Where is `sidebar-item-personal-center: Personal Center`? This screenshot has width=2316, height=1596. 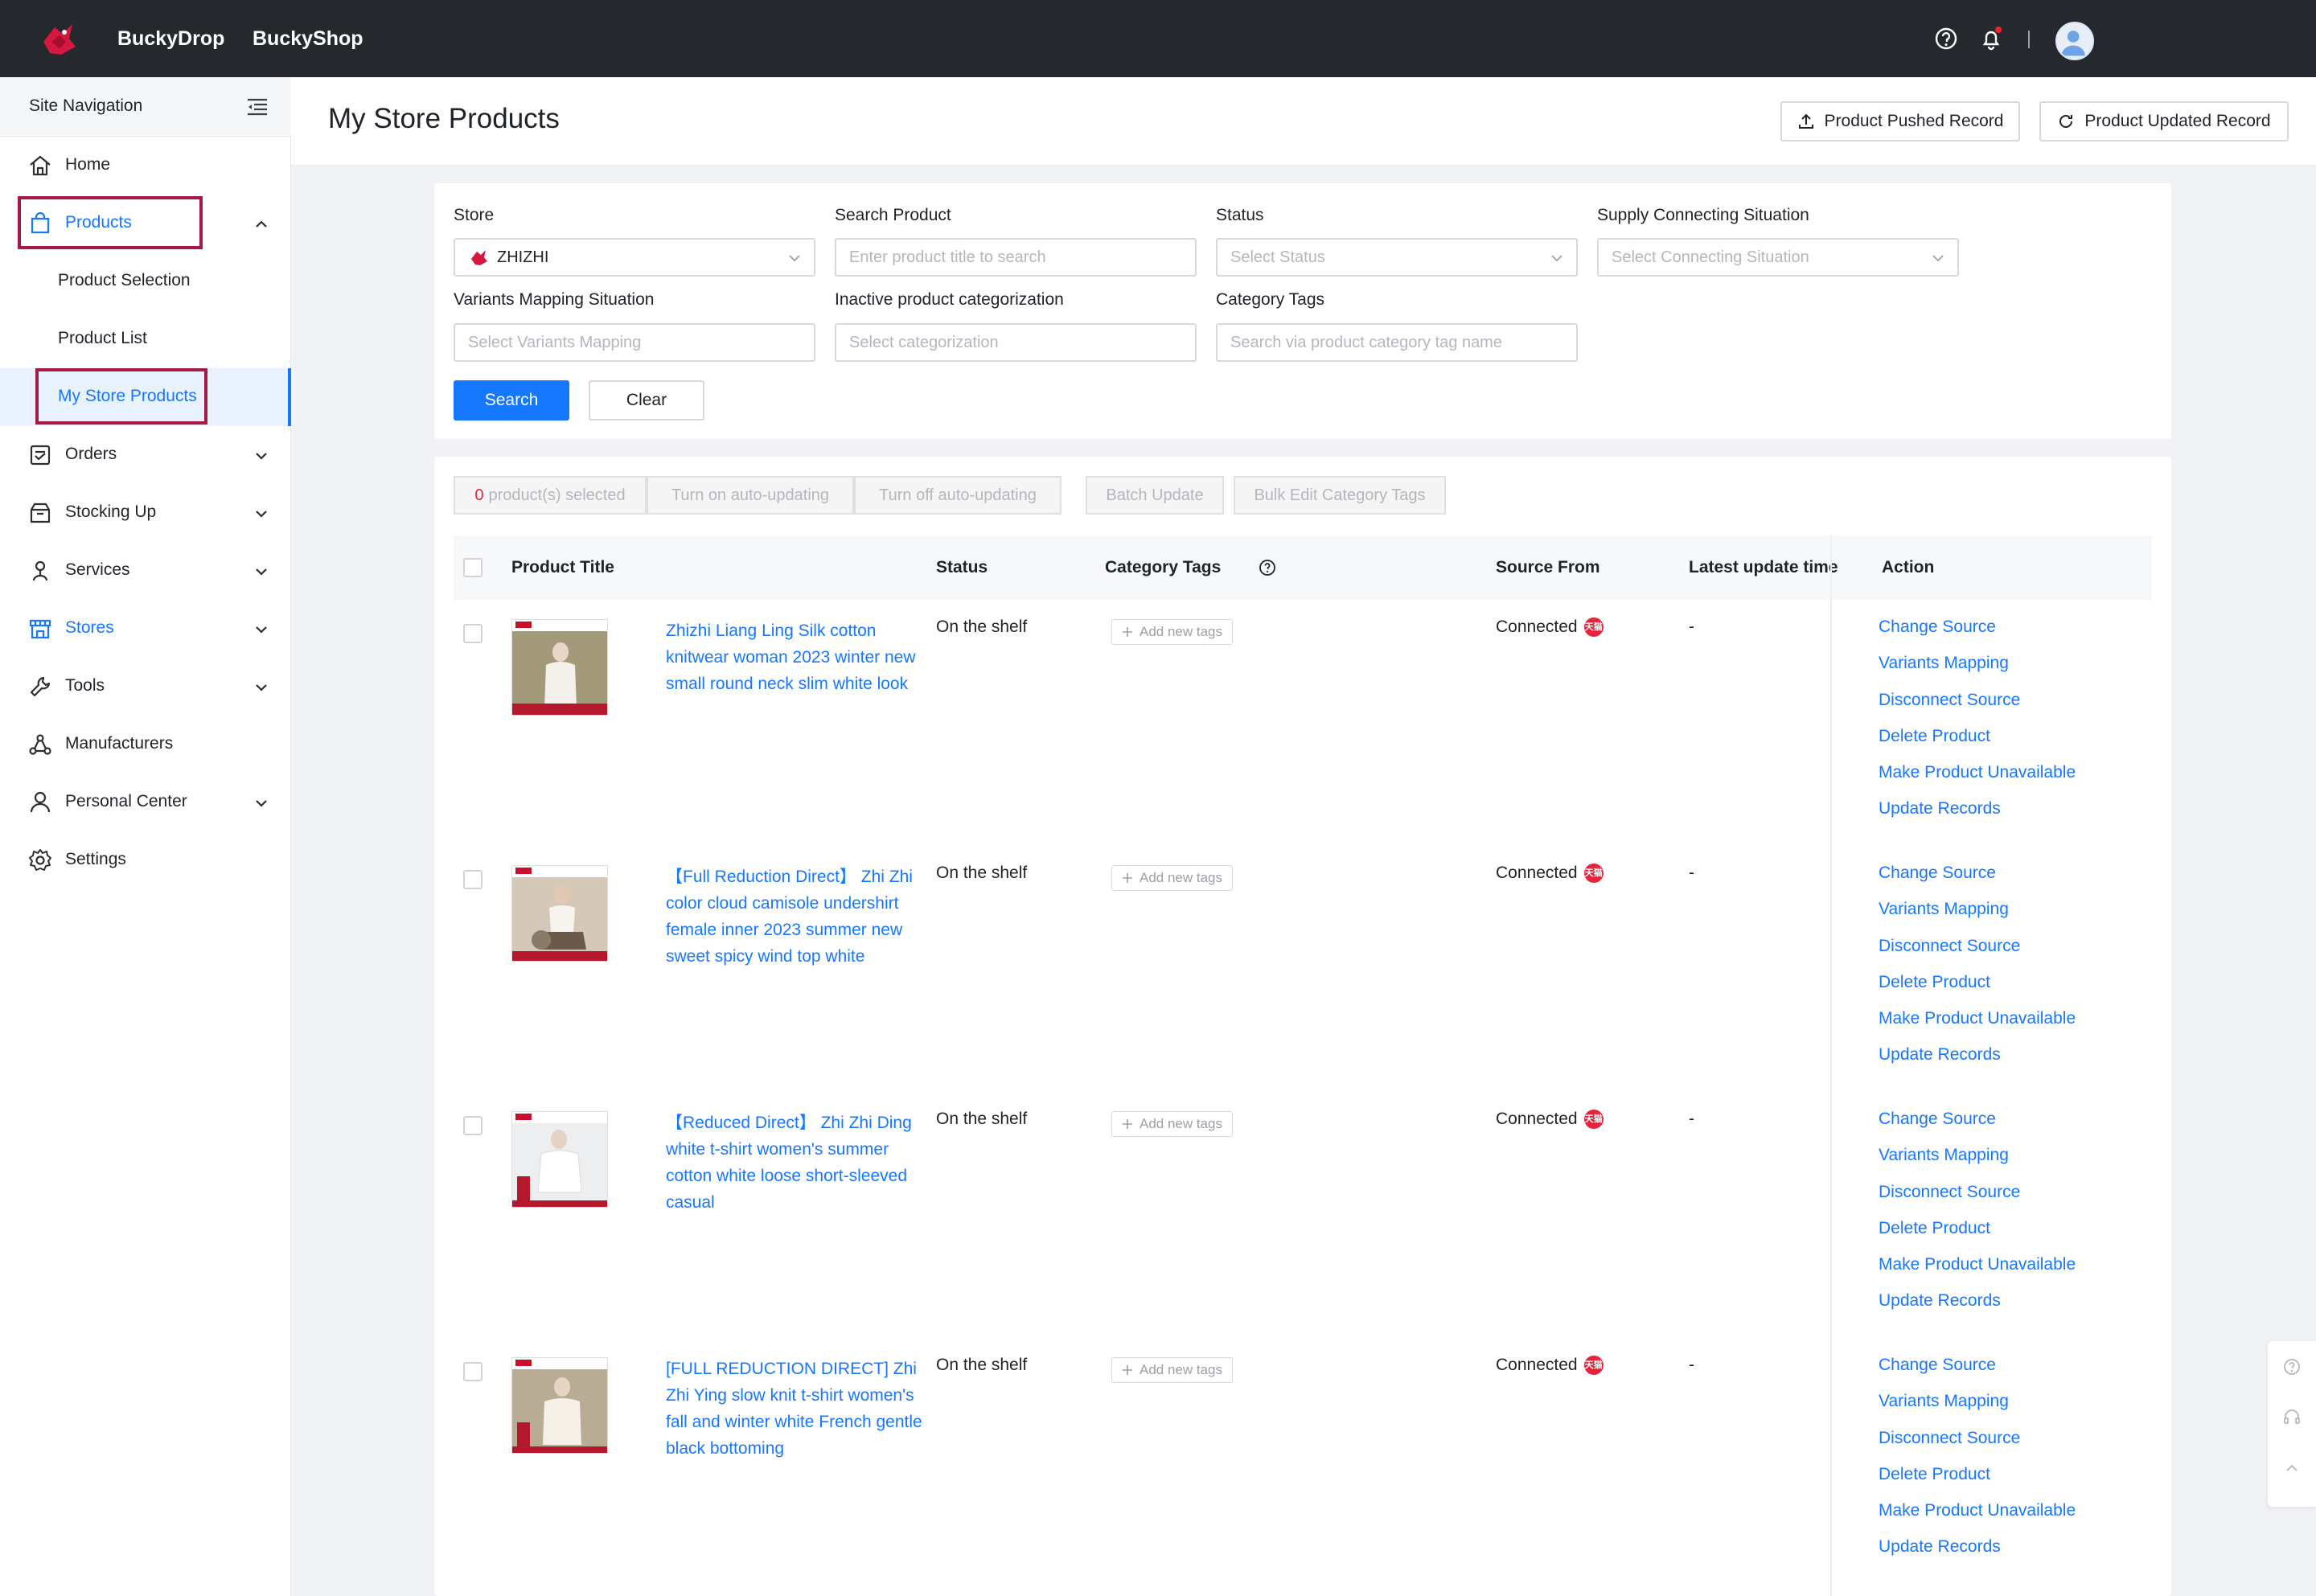
sidebar-item-personal-center: Personal Center is located at coordinates (145, 802).